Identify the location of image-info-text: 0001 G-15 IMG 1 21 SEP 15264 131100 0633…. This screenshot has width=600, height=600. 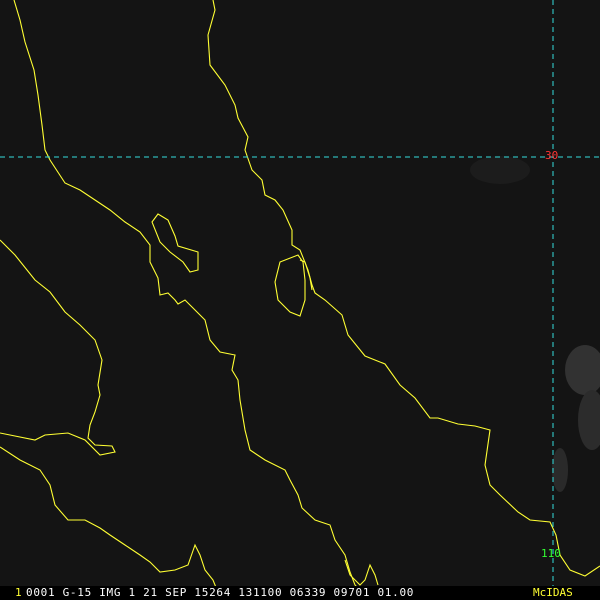
(220, 592).